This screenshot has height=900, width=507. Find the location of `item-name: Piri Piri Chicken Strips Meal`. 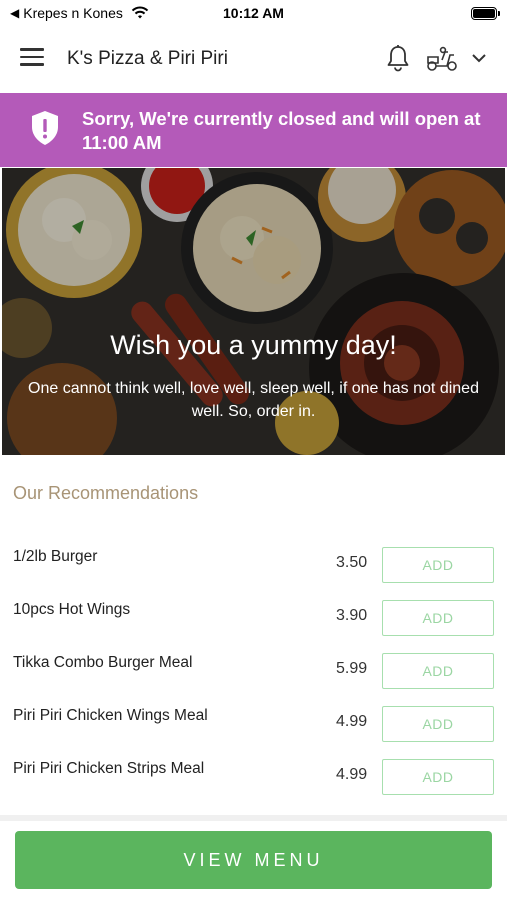

item-name: Piri Piri Chicken Strips Meal is located at coordinates (109, 768).